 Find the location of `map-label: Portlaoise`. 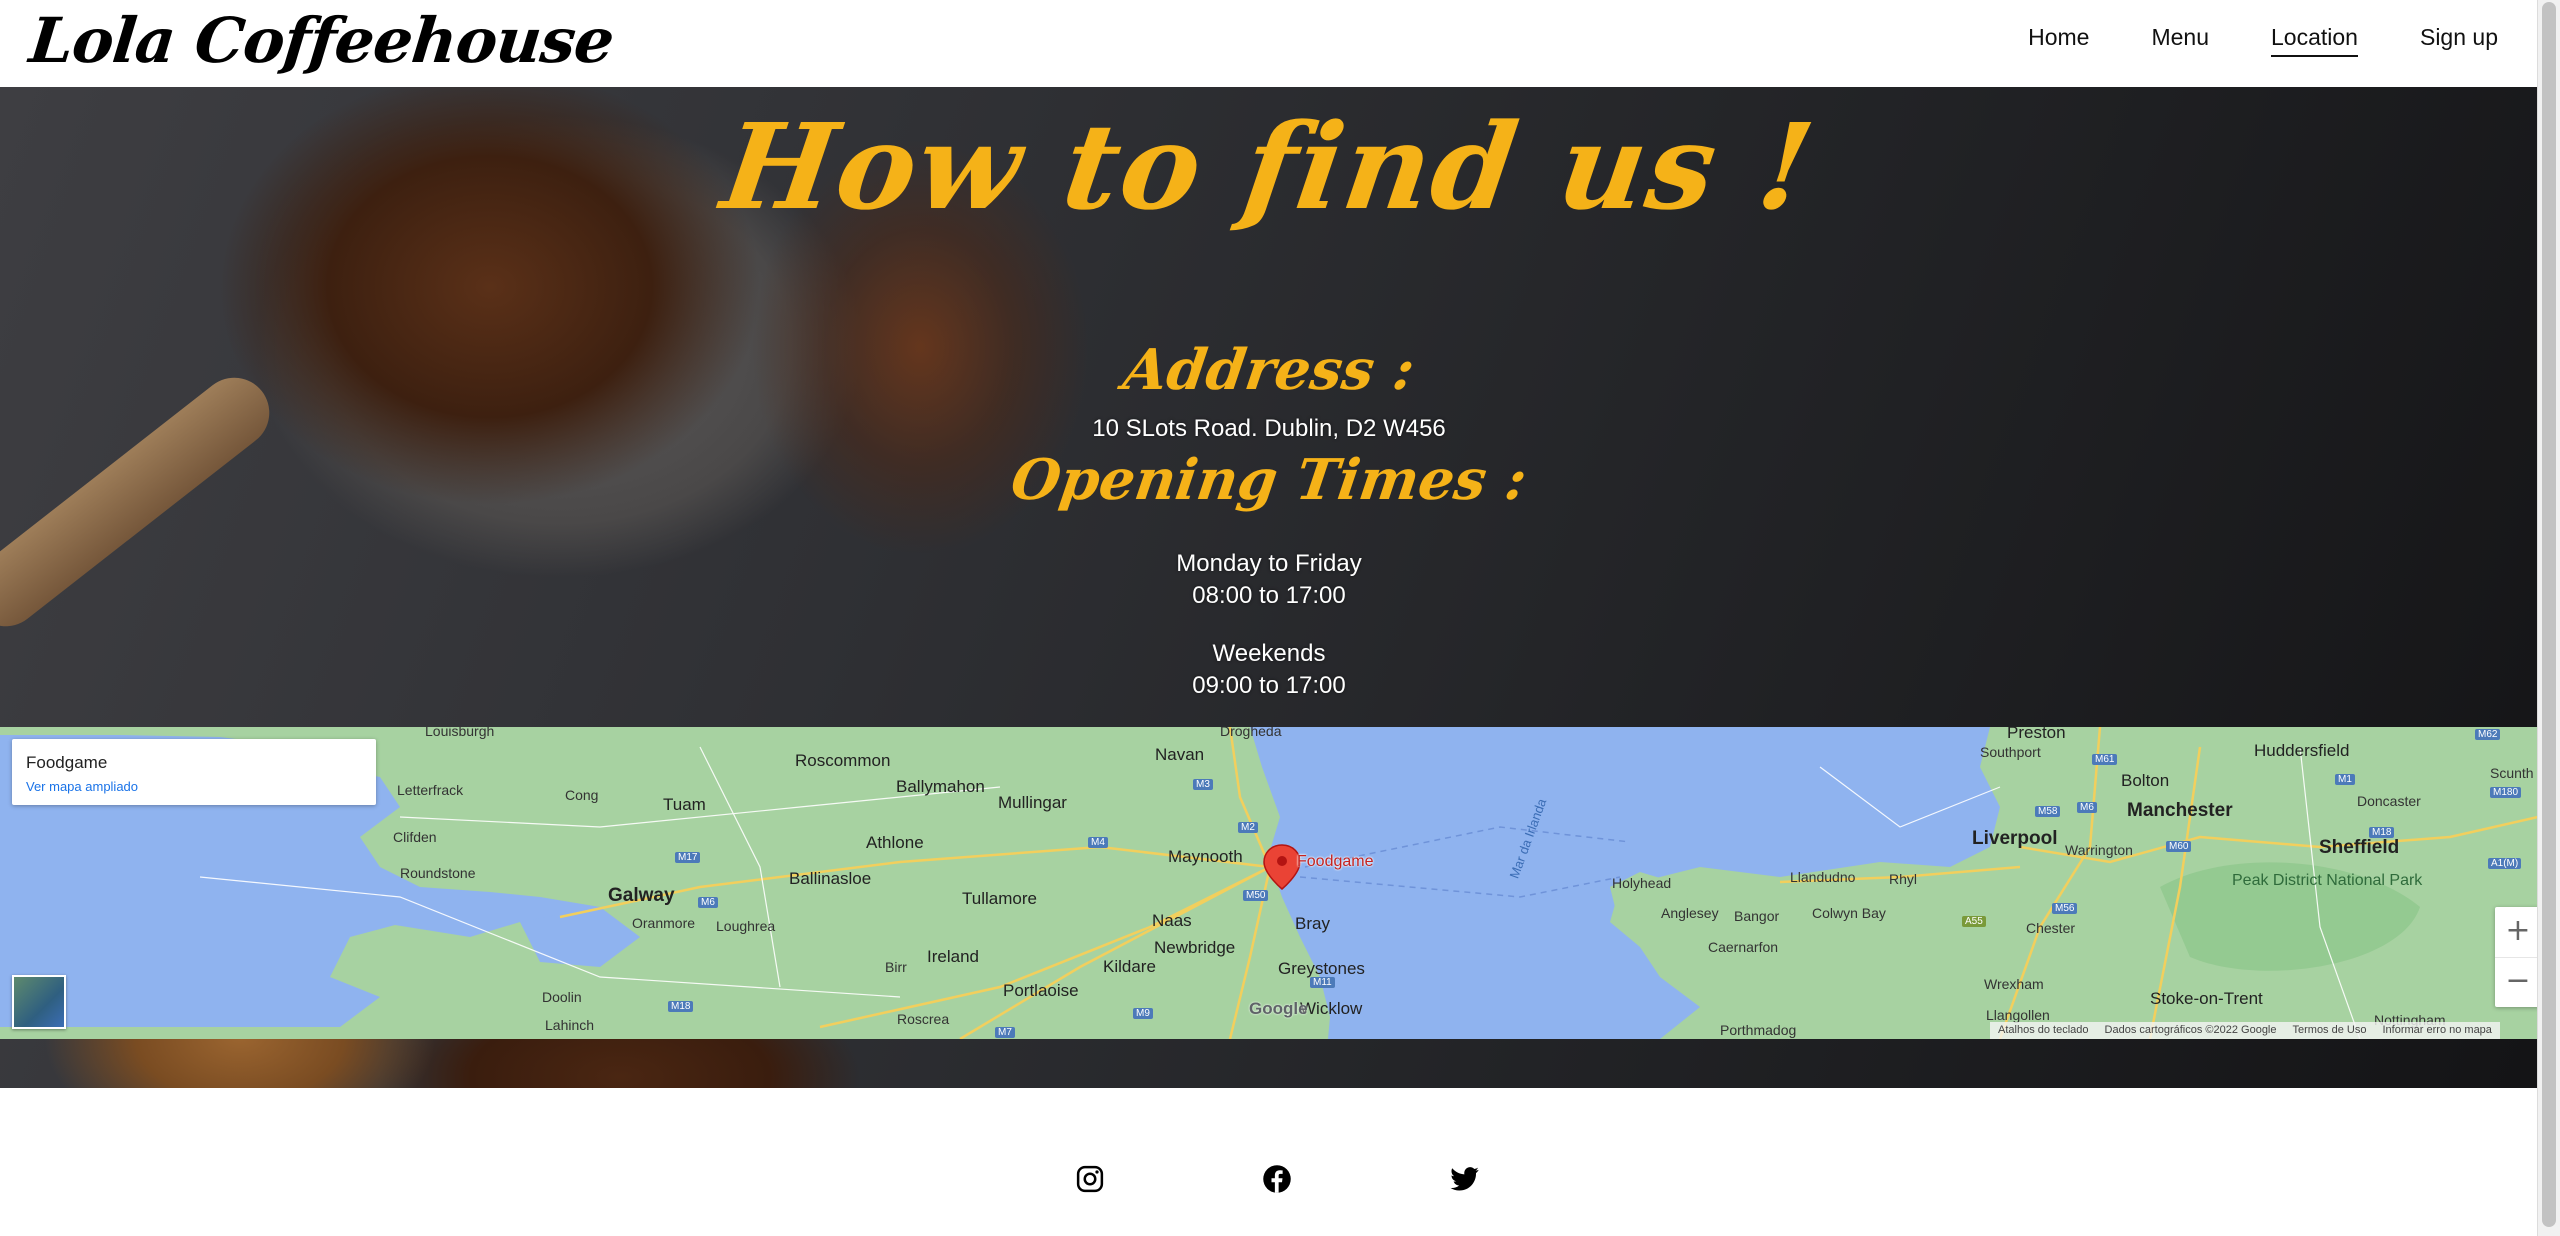

map-label: Portlaoise is located at coordinates (1041, 990).